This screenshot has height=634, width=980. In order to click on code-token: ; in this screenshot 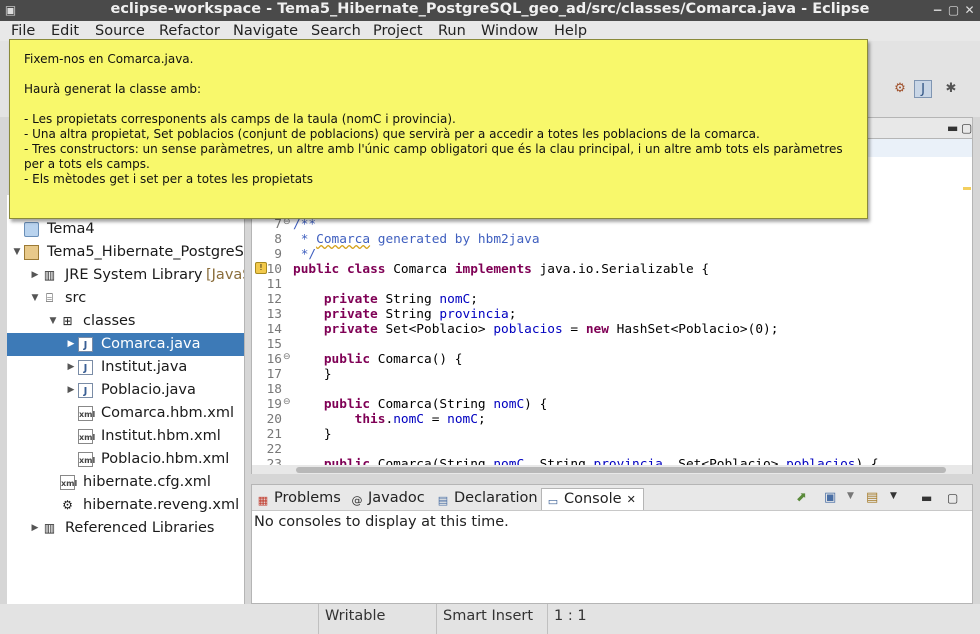, I will do `click(512, 314)`.